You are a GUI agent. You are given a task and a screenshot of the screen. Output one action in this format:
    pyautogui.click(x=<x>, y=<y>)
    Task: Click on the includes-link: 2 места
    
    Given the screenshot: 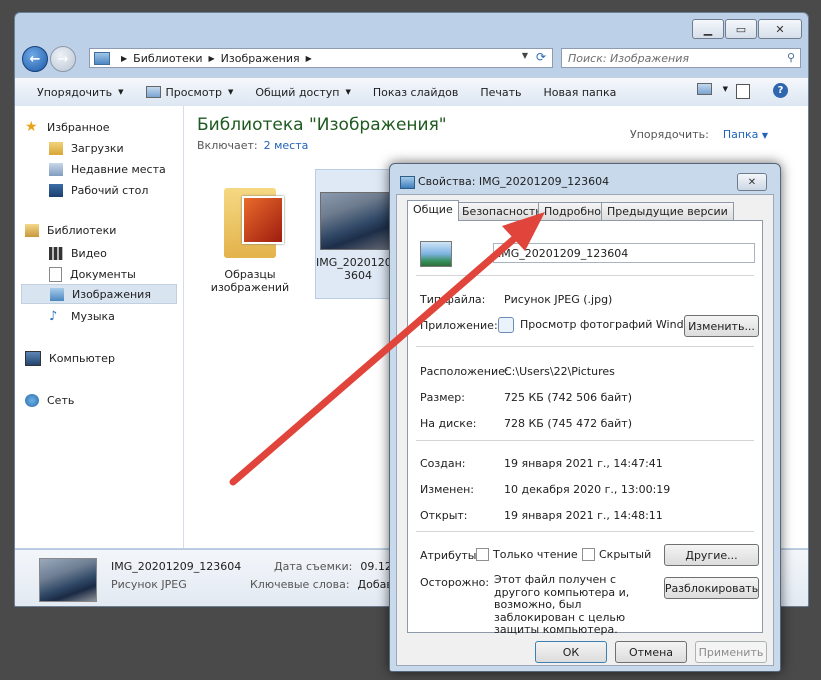 What is the action you would take?
    pyautogui.click(x=286, y=145)
    